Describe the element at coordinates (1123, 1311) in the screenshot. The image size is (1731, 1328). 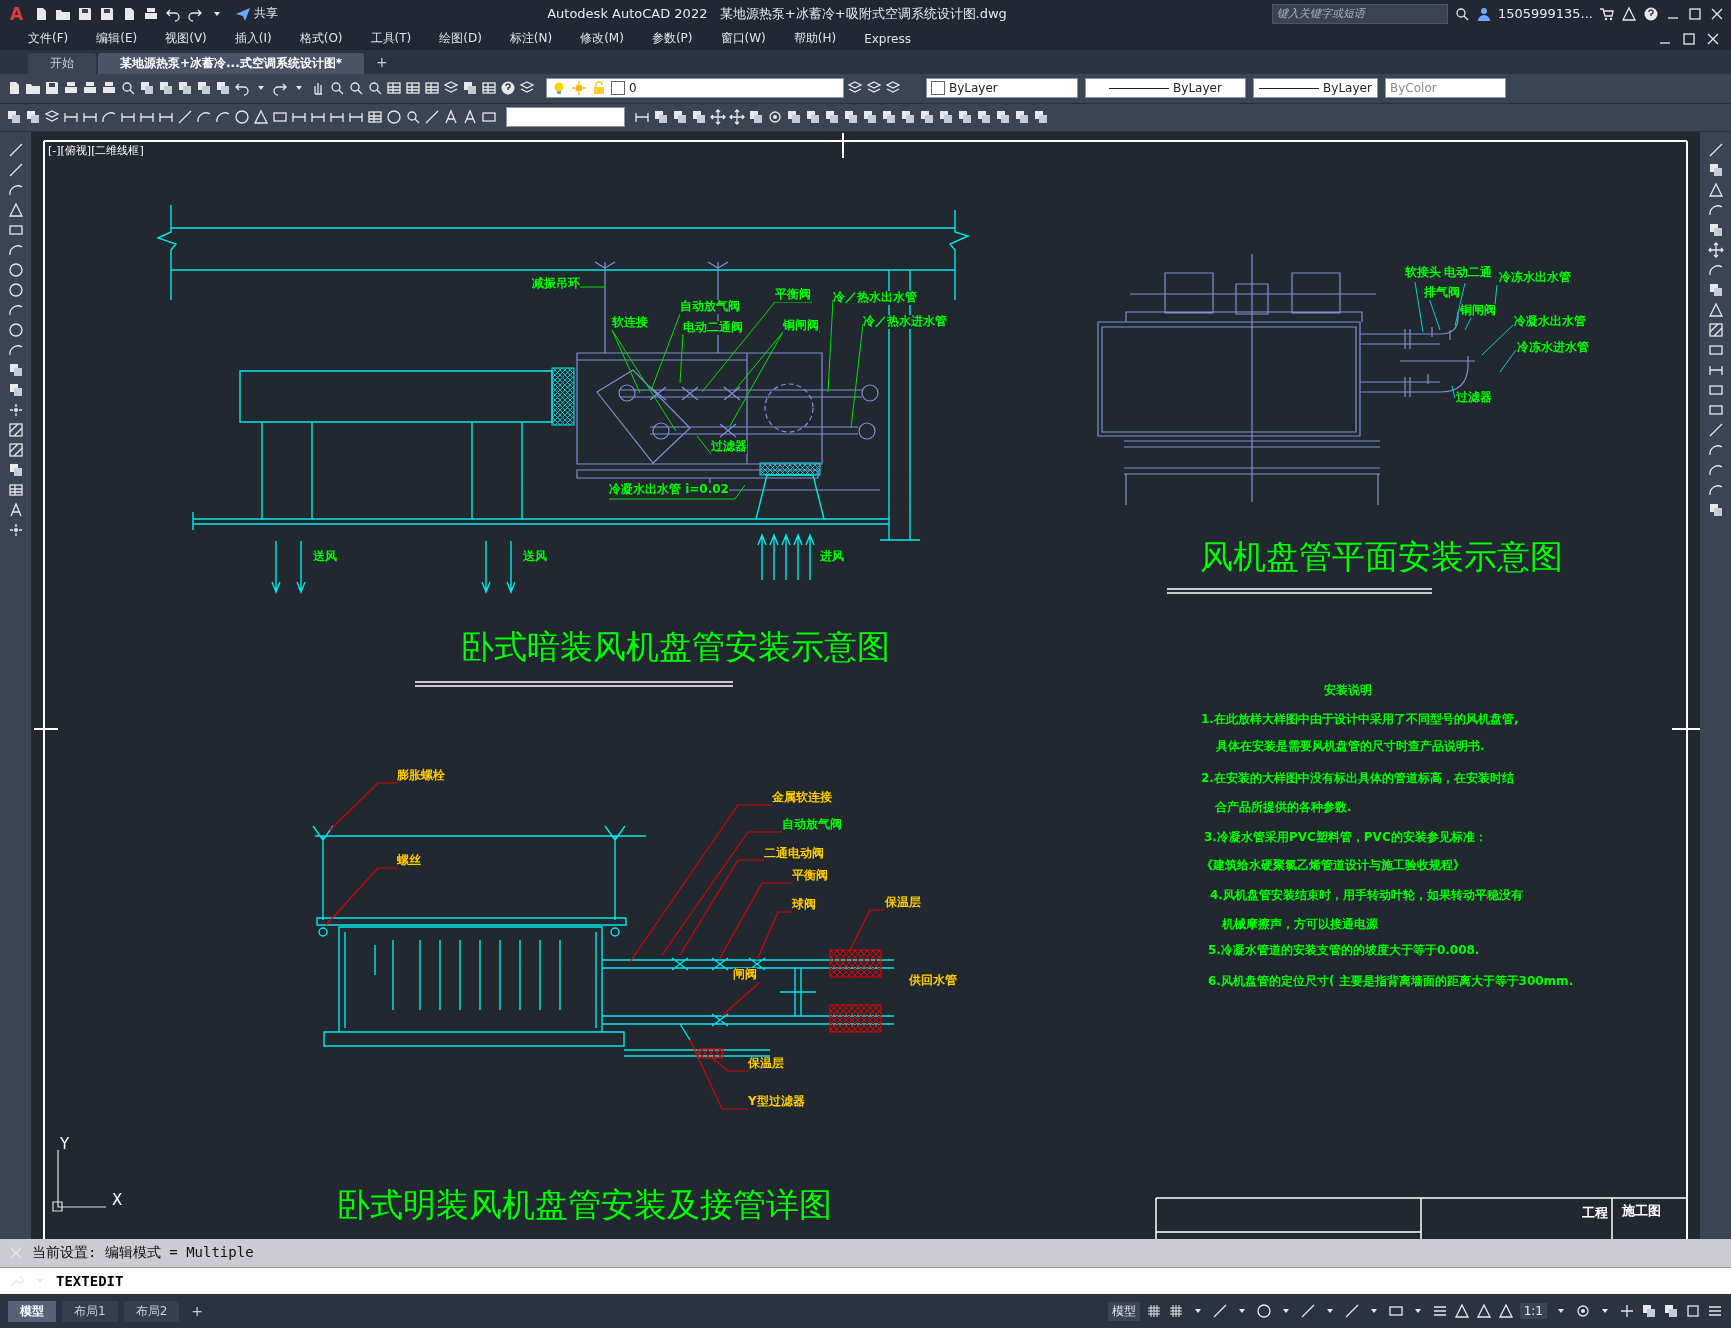
I see `model-space-button: 模型` at that location.